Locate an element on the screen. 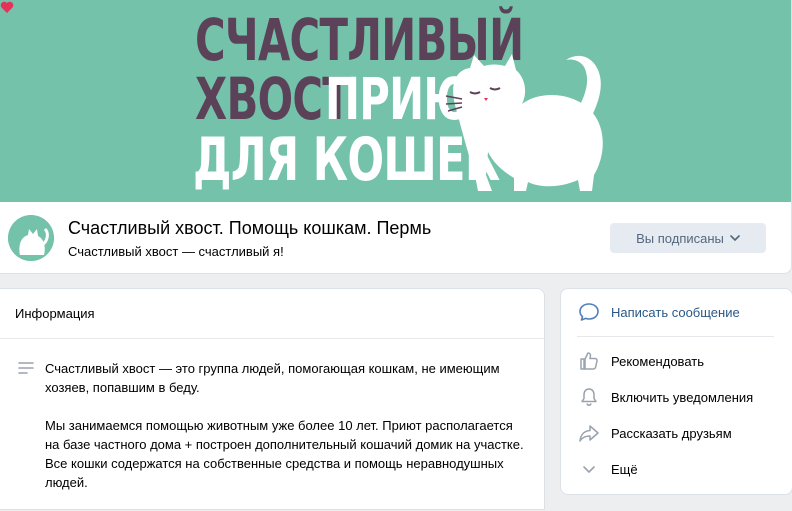 Image resolution: width=792 pixels, height=511 pixels. subscribed-button: Вы подписаны is located at coordinates (688, 238).